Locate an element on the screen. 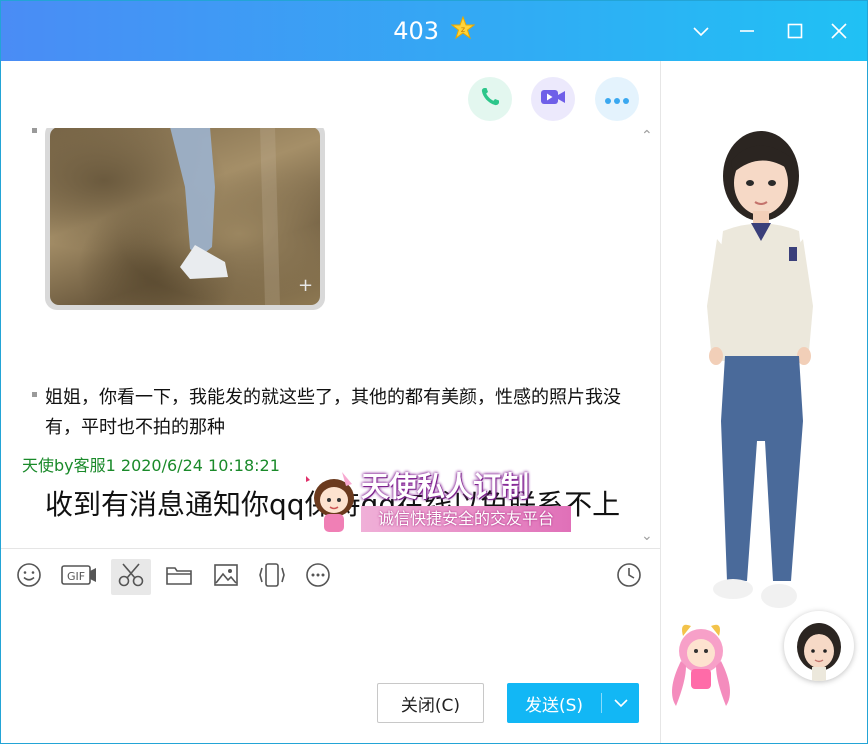 The image size is (868, 744). title-bar: 403 z is located at coordinates (434, 31).